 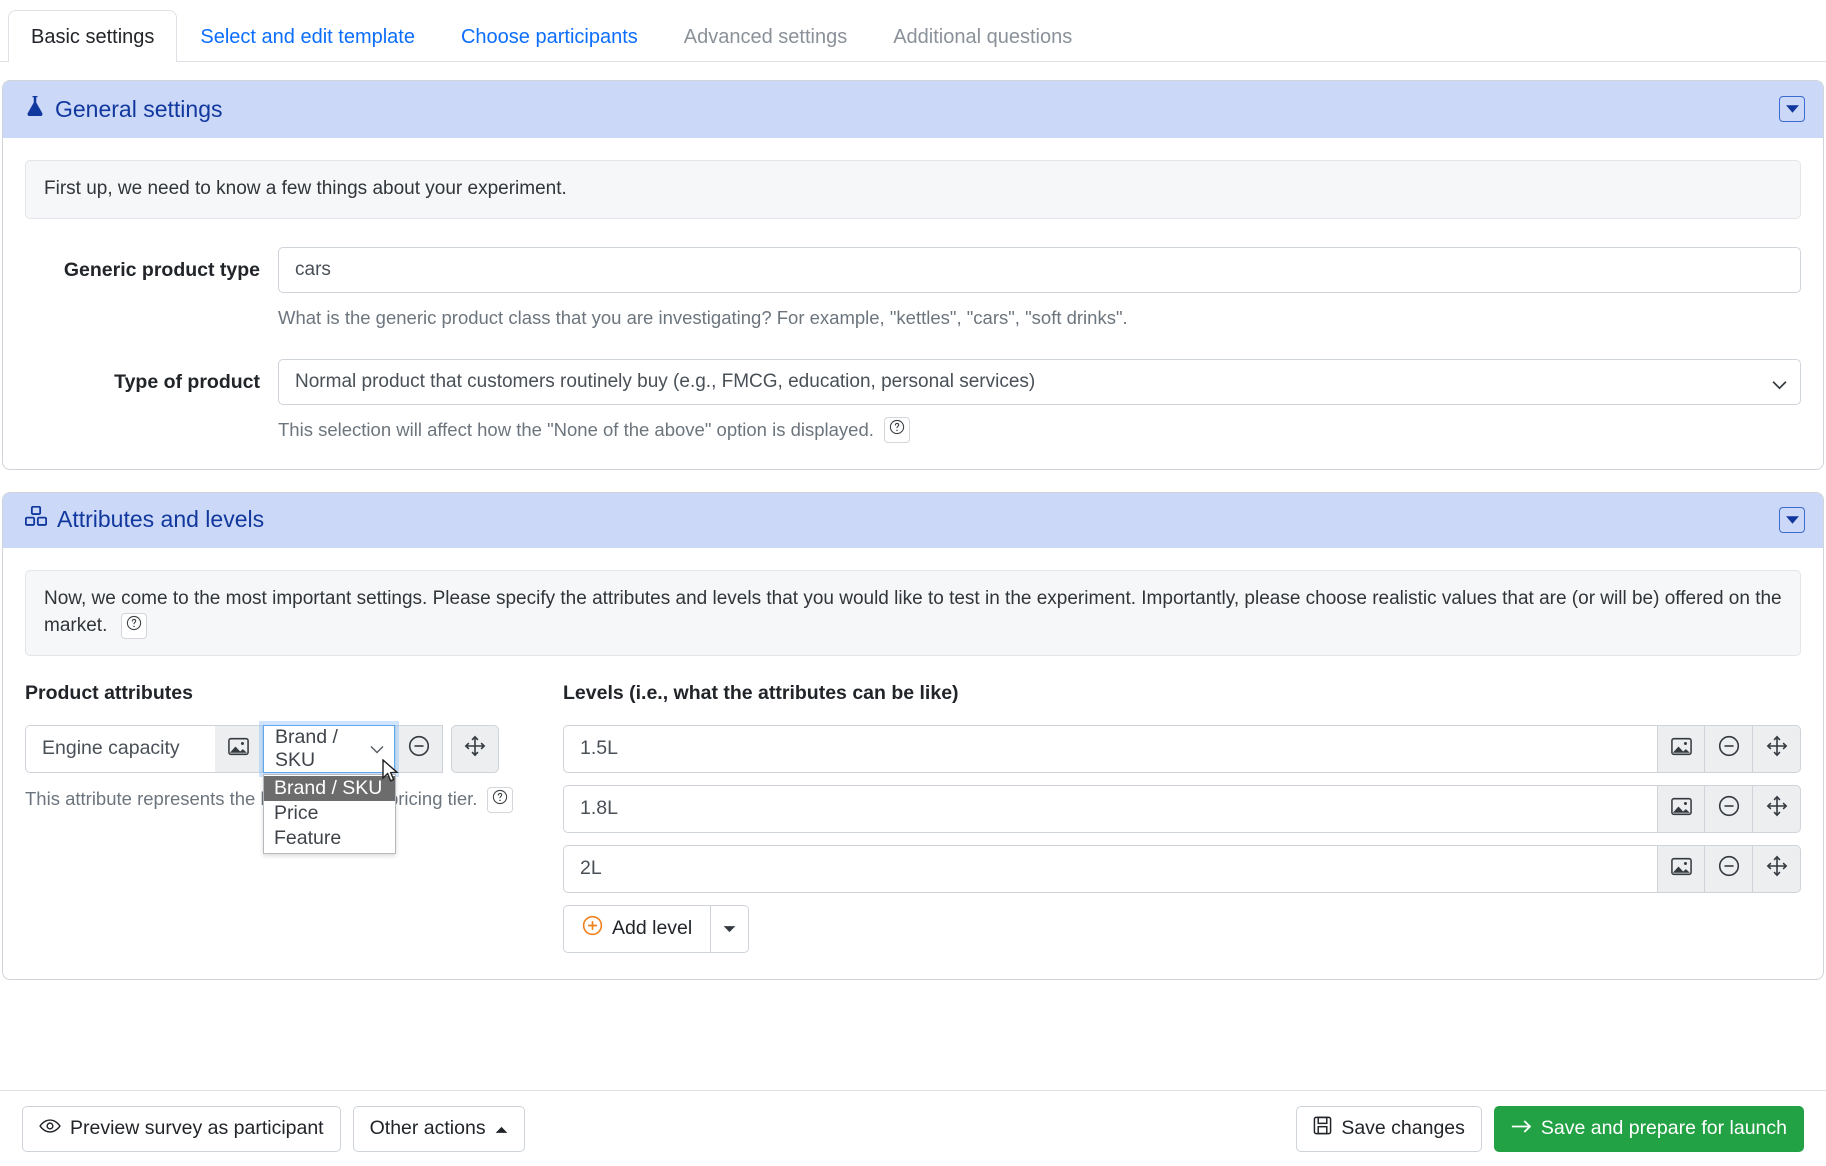 I want to click on add-level-dropdown-toggle, so click(x=730, y=928).